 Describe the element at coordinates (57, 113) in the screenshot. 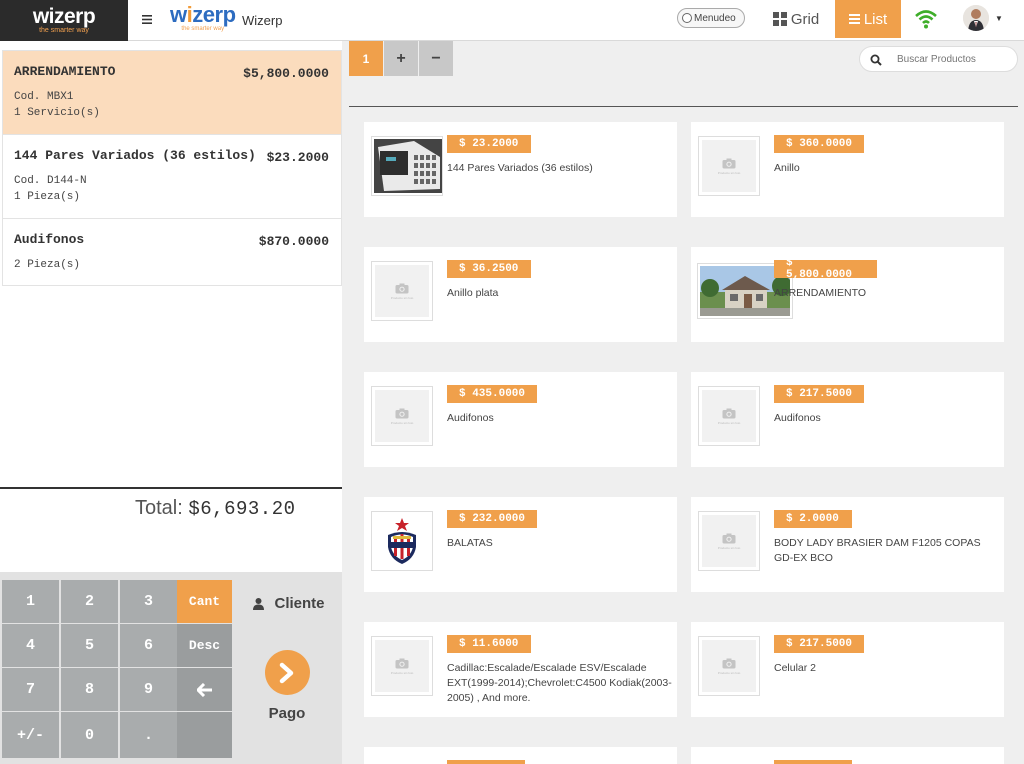

I see `ticket-line-qty: 1 Servicio(s)` at that location.